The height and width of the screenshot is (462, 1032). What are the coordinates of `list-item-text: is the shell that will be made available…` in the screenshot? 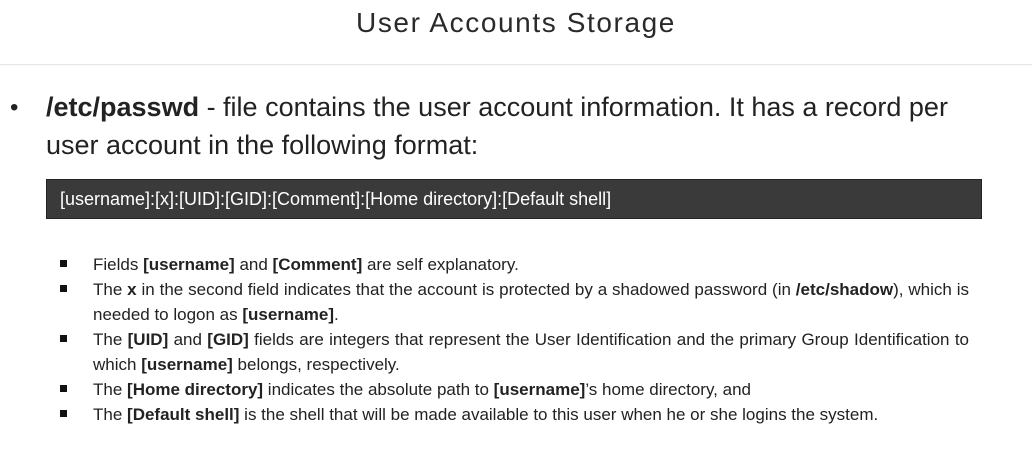 It's located at (559, 414).